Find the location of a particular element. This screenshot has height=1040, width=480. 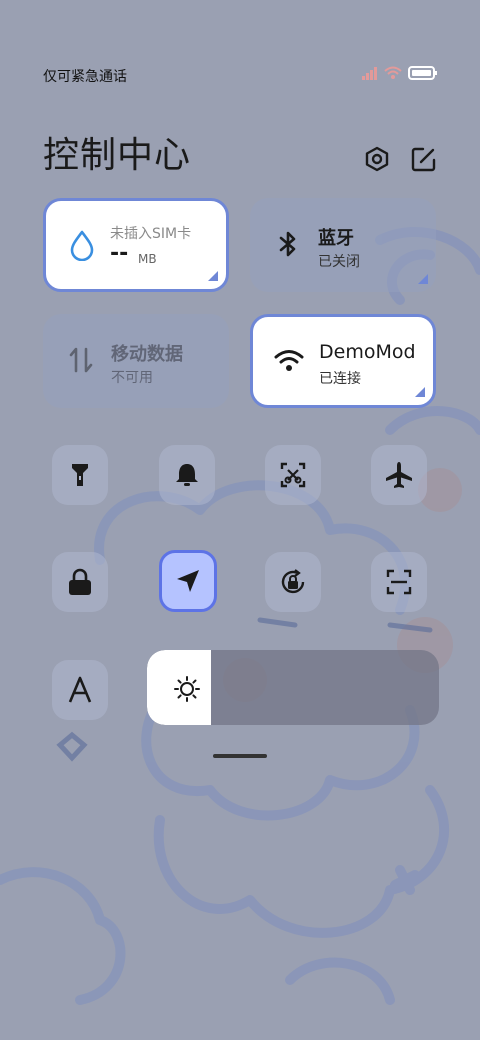

mute-toggle is located at coordinates (187, 475).